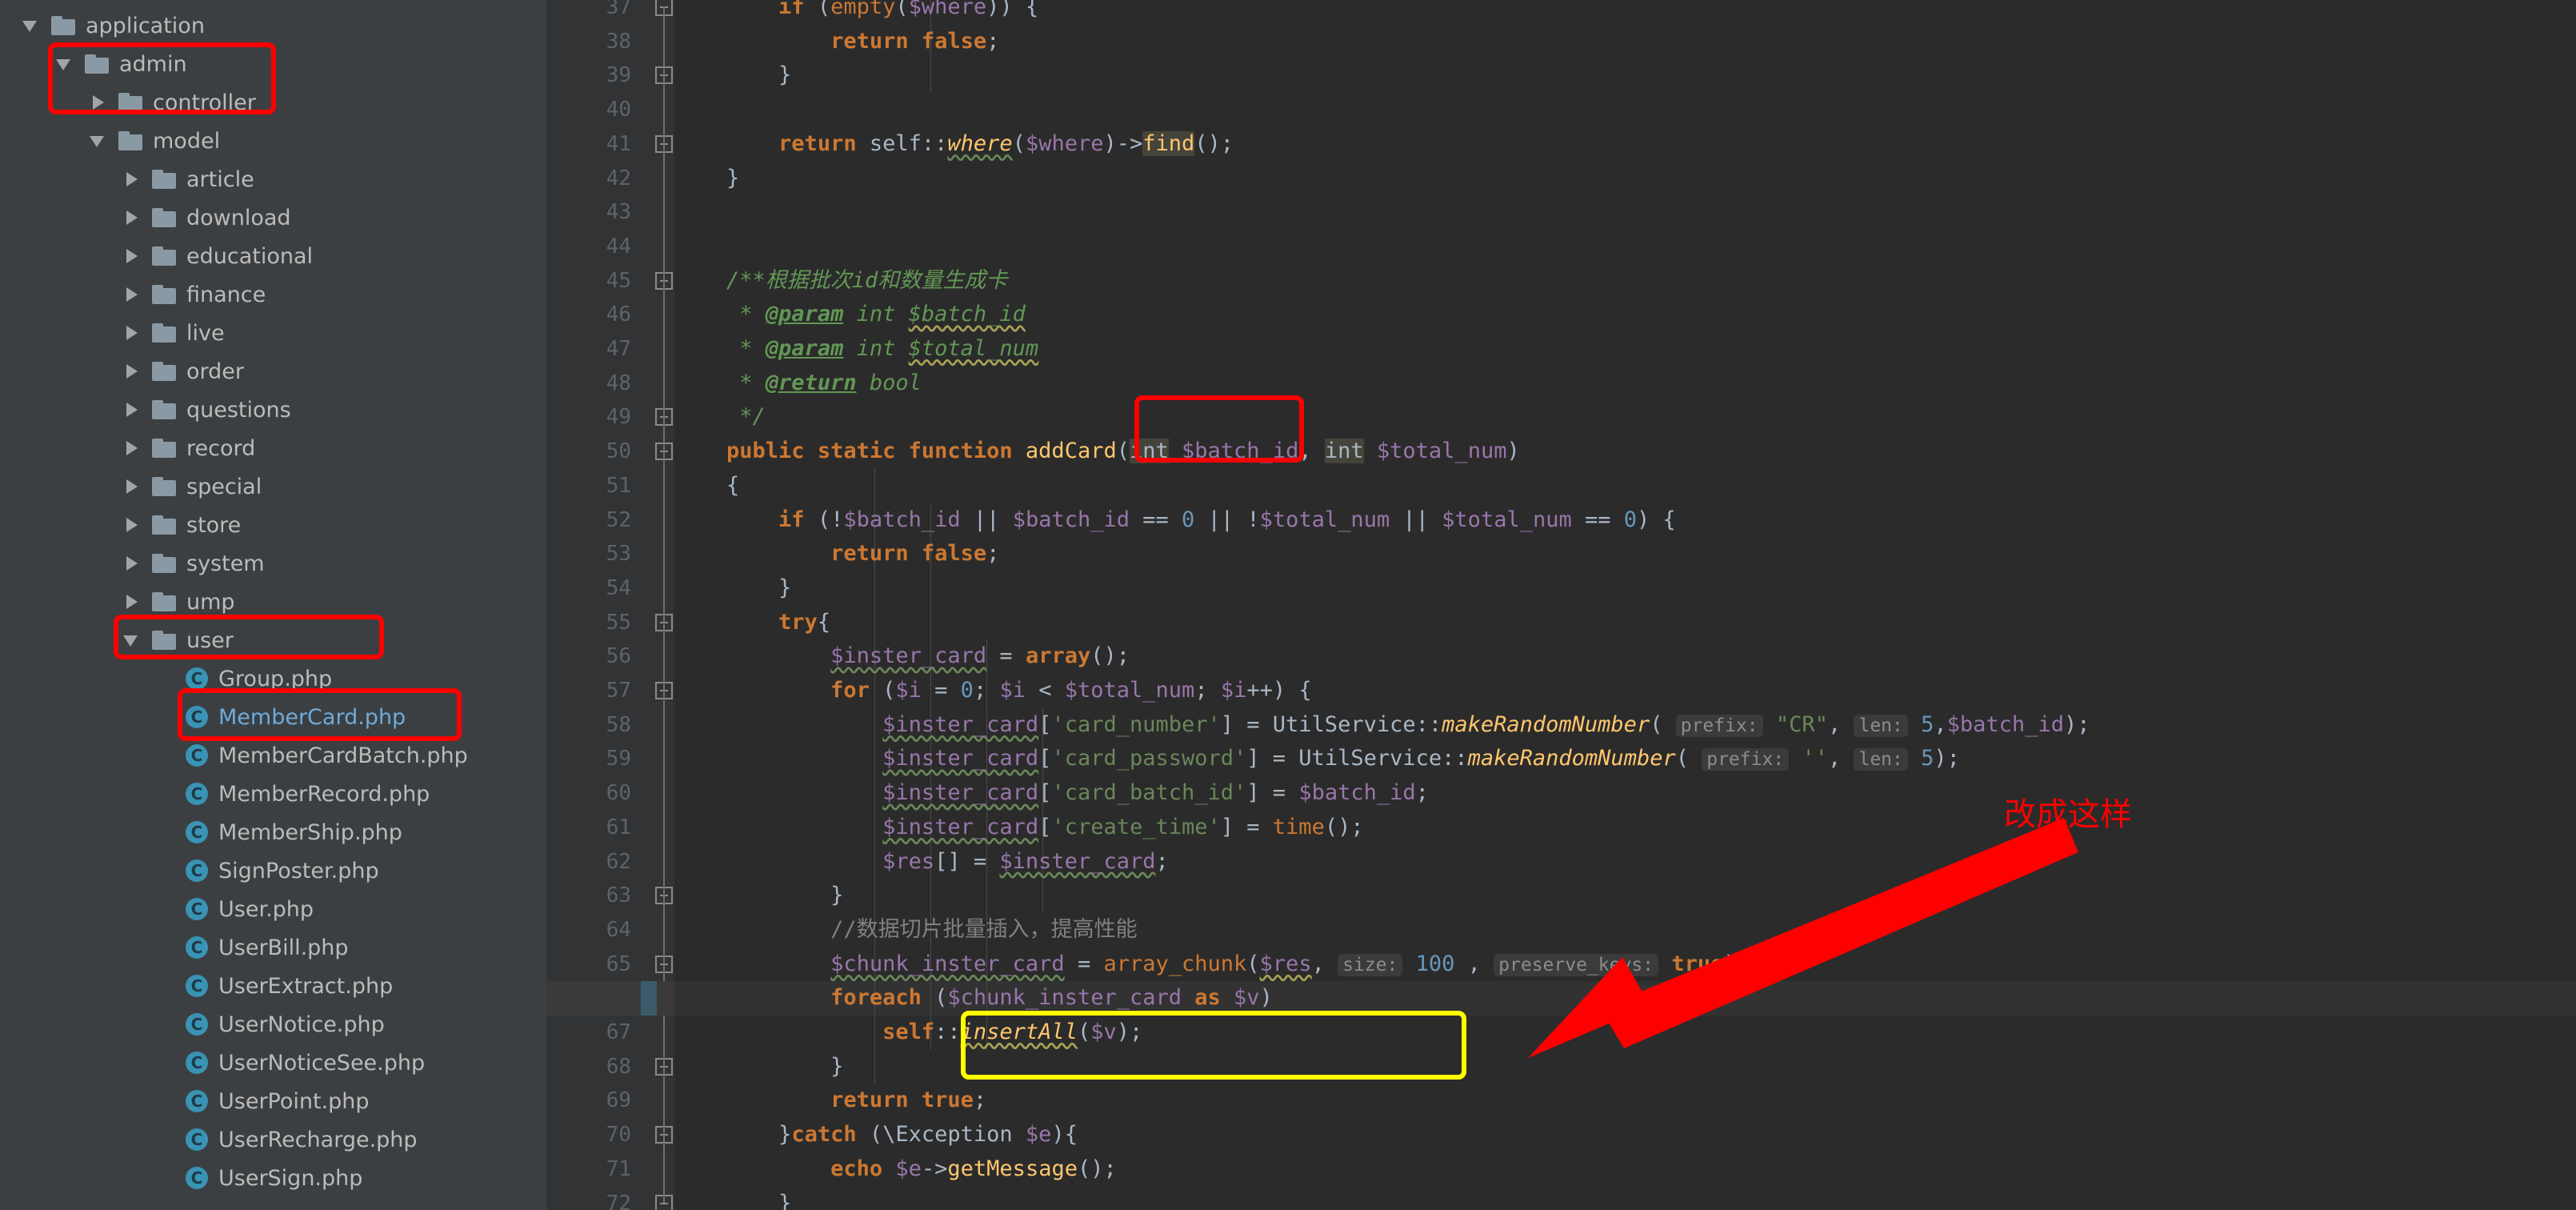  I want to click on code-token: $batch_id, so click(967, 314).